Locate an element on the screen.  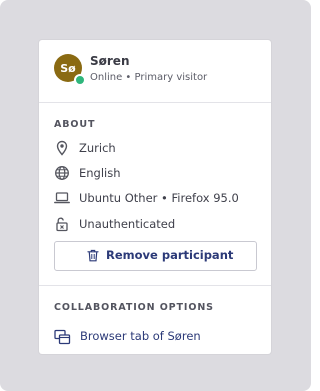
about-item-label: Zurich is located at coordinates (97, 148).